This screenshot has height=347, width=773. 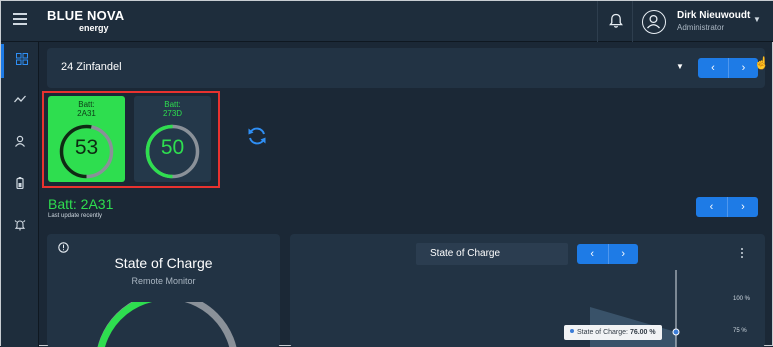 I want to click on refresh-button, so click(x=257, y=138).